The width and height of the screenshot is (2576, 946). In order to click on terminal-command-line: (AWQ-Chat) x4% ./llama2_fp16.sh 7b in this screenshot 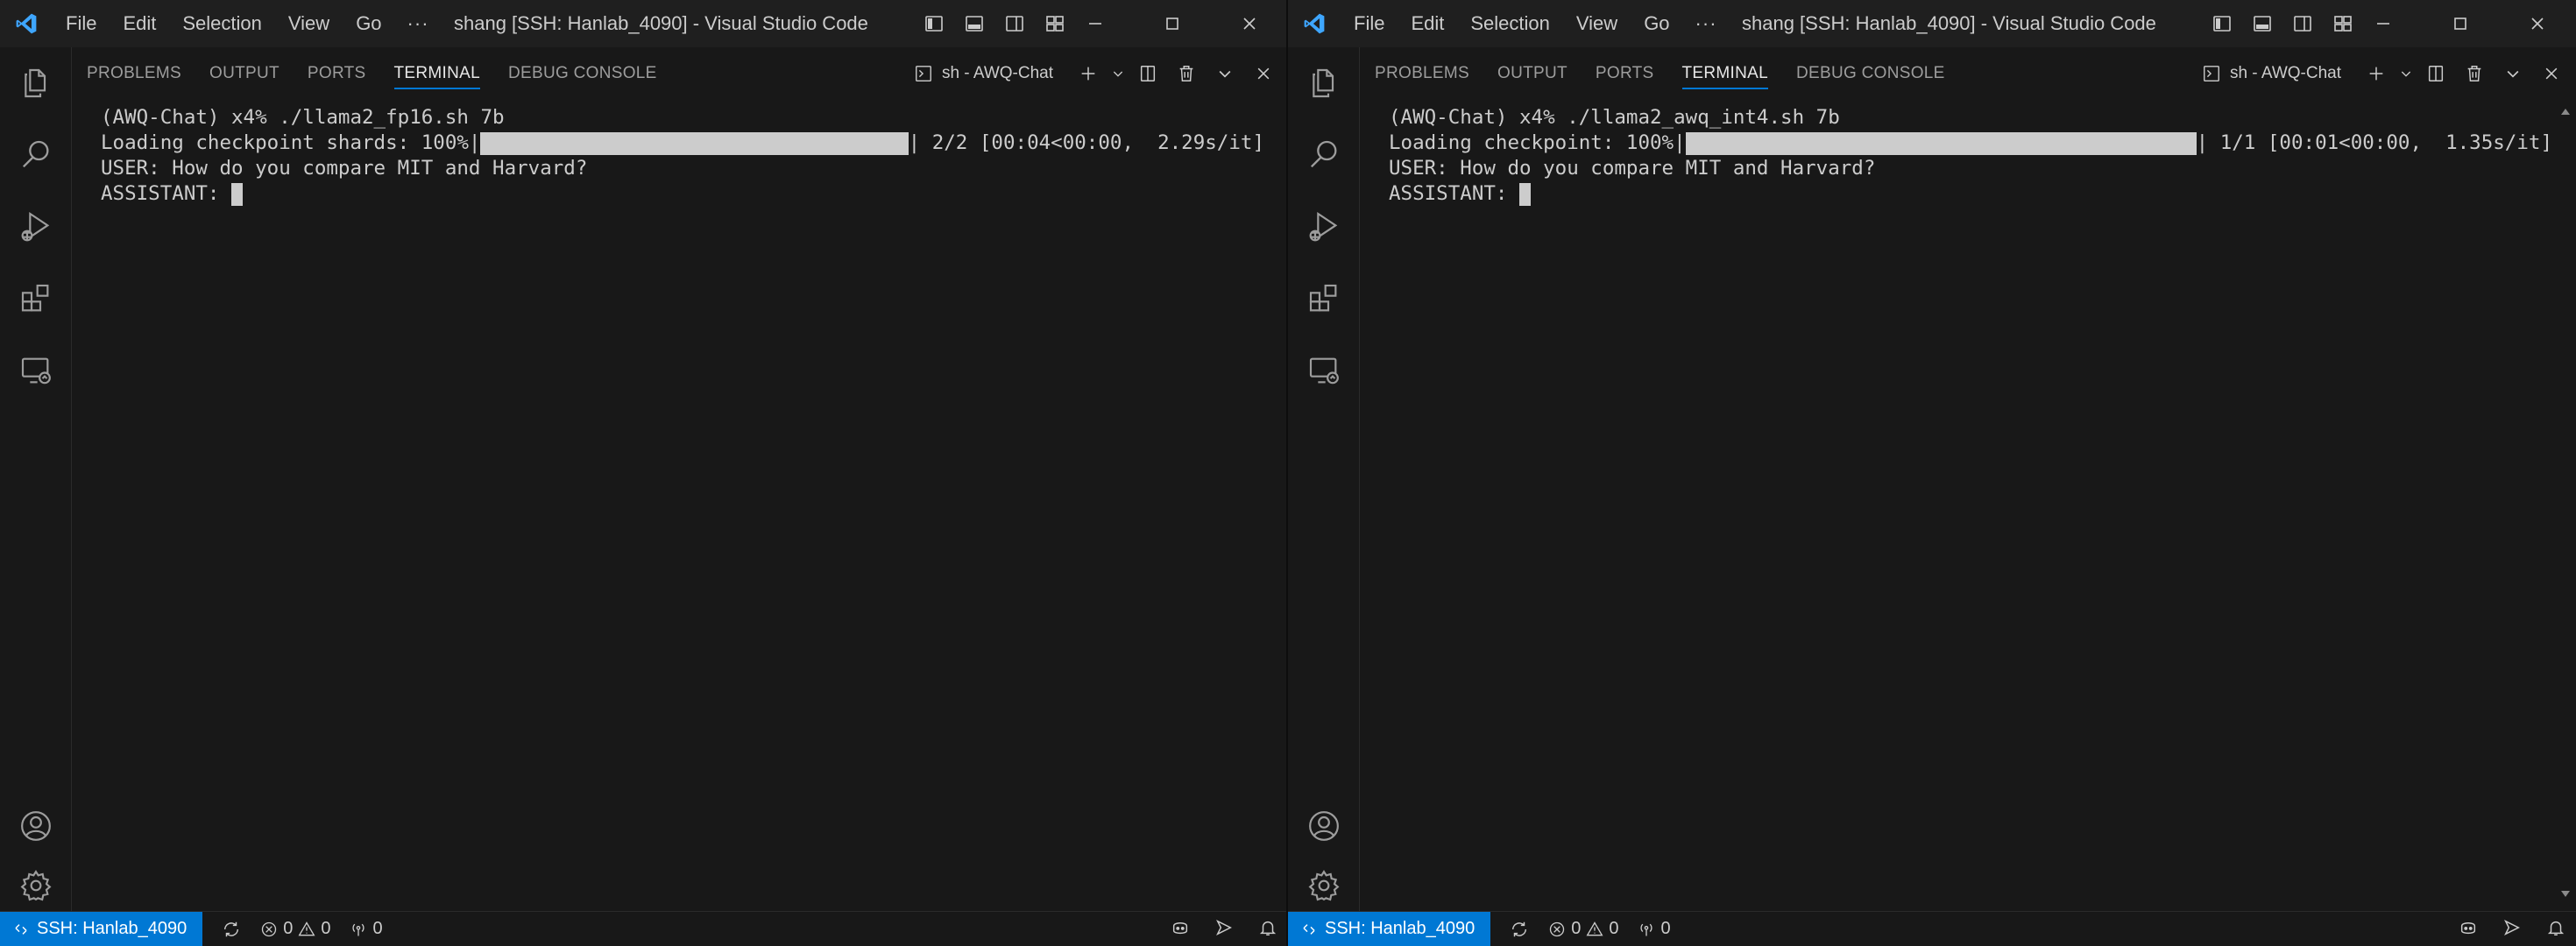, I will do `click(303, 117)`.